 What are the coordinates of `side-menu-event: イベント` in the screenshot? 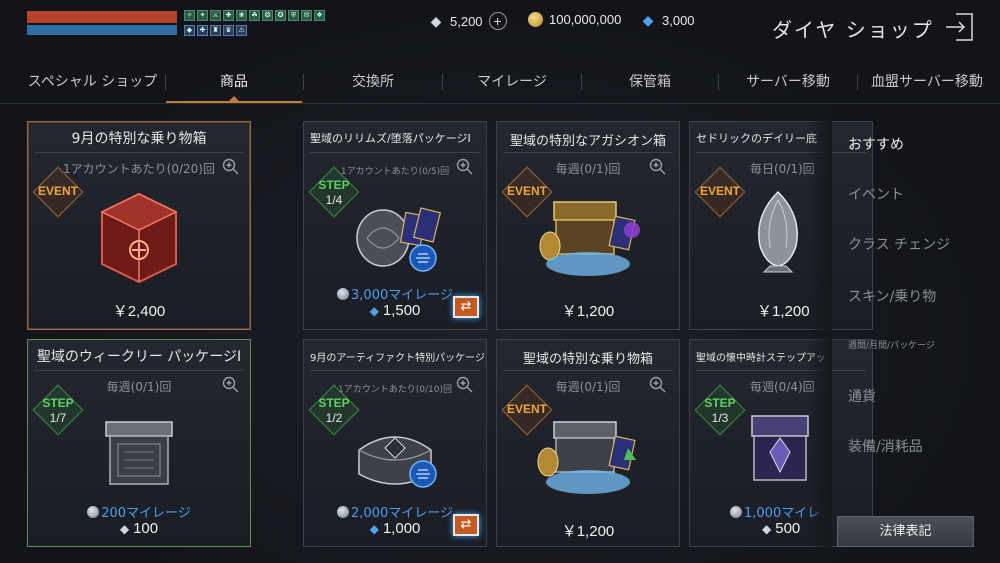 It's located at (876, 194).